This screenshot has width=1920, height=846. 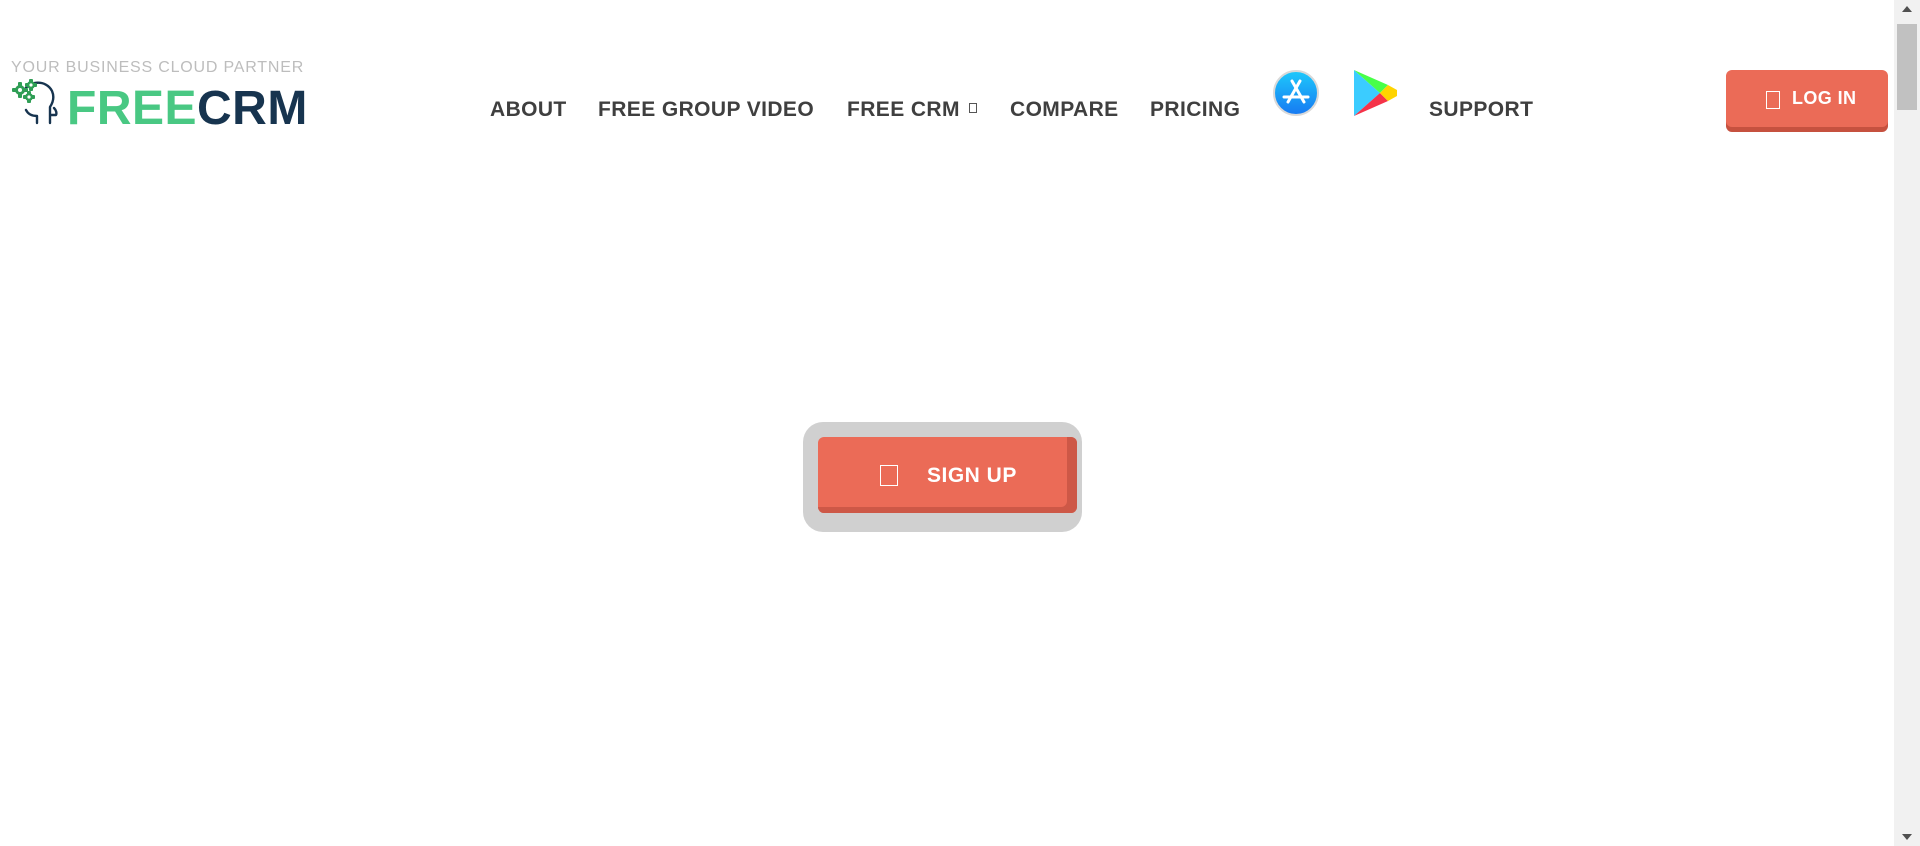 What do you see at coordinates (528, 110) in the screenshot?
I see `nav-about: ABOUT` at bounding box center [528, 110].